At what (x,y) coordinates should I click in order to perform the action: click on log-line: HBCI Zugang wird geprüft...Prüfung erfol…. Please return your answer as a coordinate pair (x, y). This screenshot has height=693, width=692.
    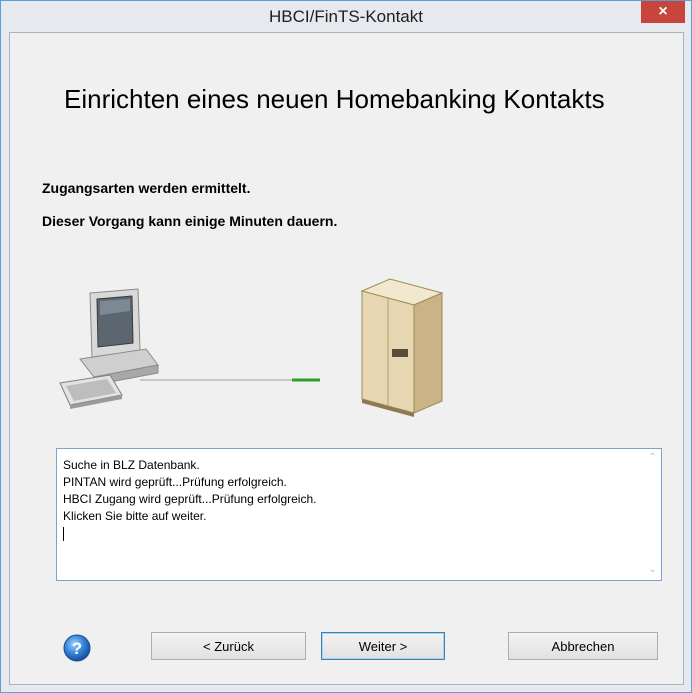
    Looking at the image, I should click on (190, 499).